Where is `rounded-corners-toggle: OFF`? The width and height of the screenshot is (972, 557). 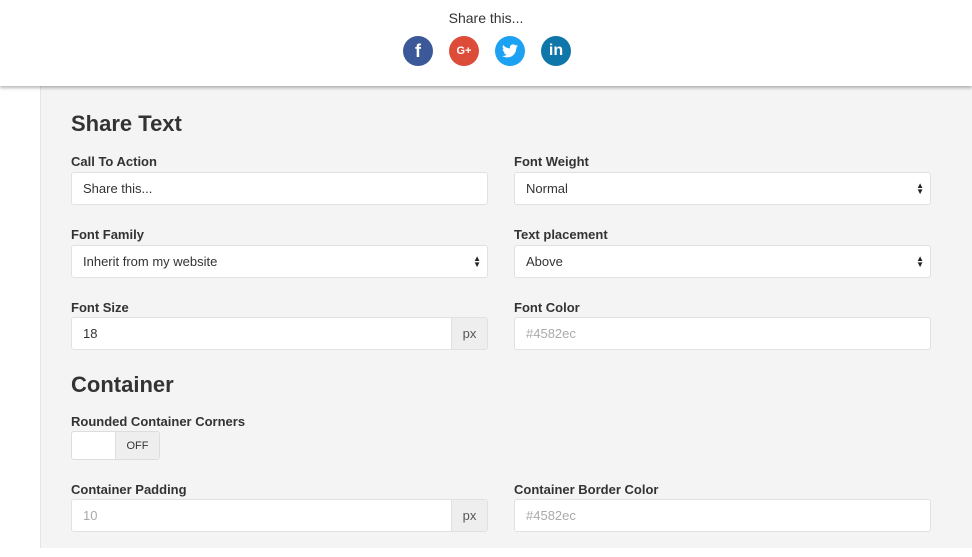
rounded-corners-toggle: OFF is located at coordinates (115, 445).